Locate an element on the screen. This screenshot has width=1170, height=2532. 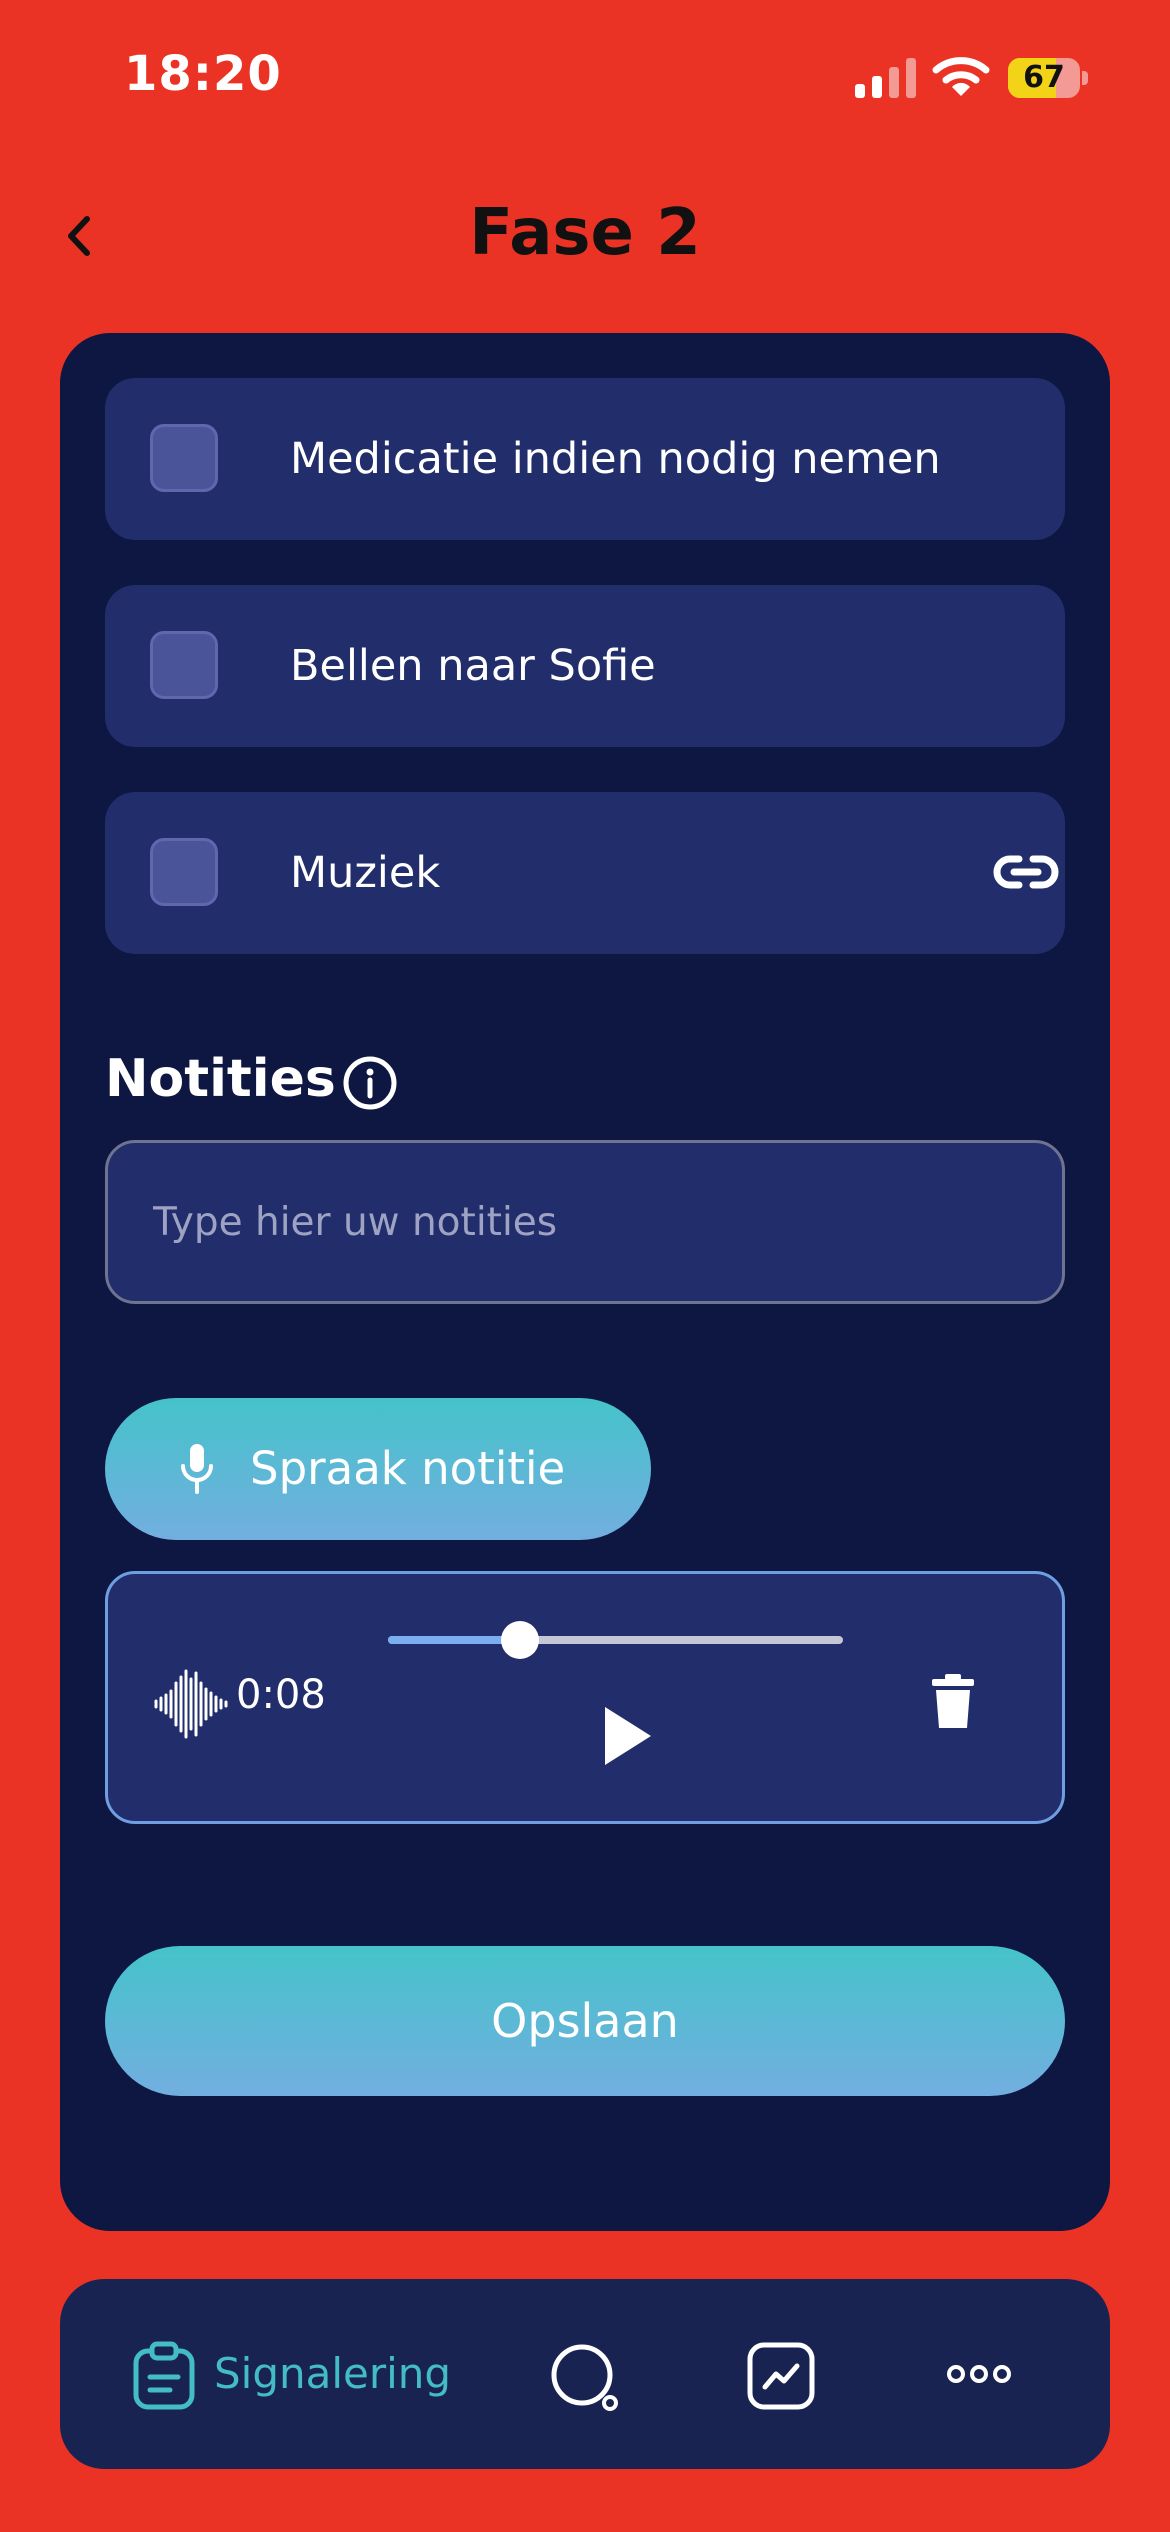
wifi-icon is located at coordinates (961, 76).